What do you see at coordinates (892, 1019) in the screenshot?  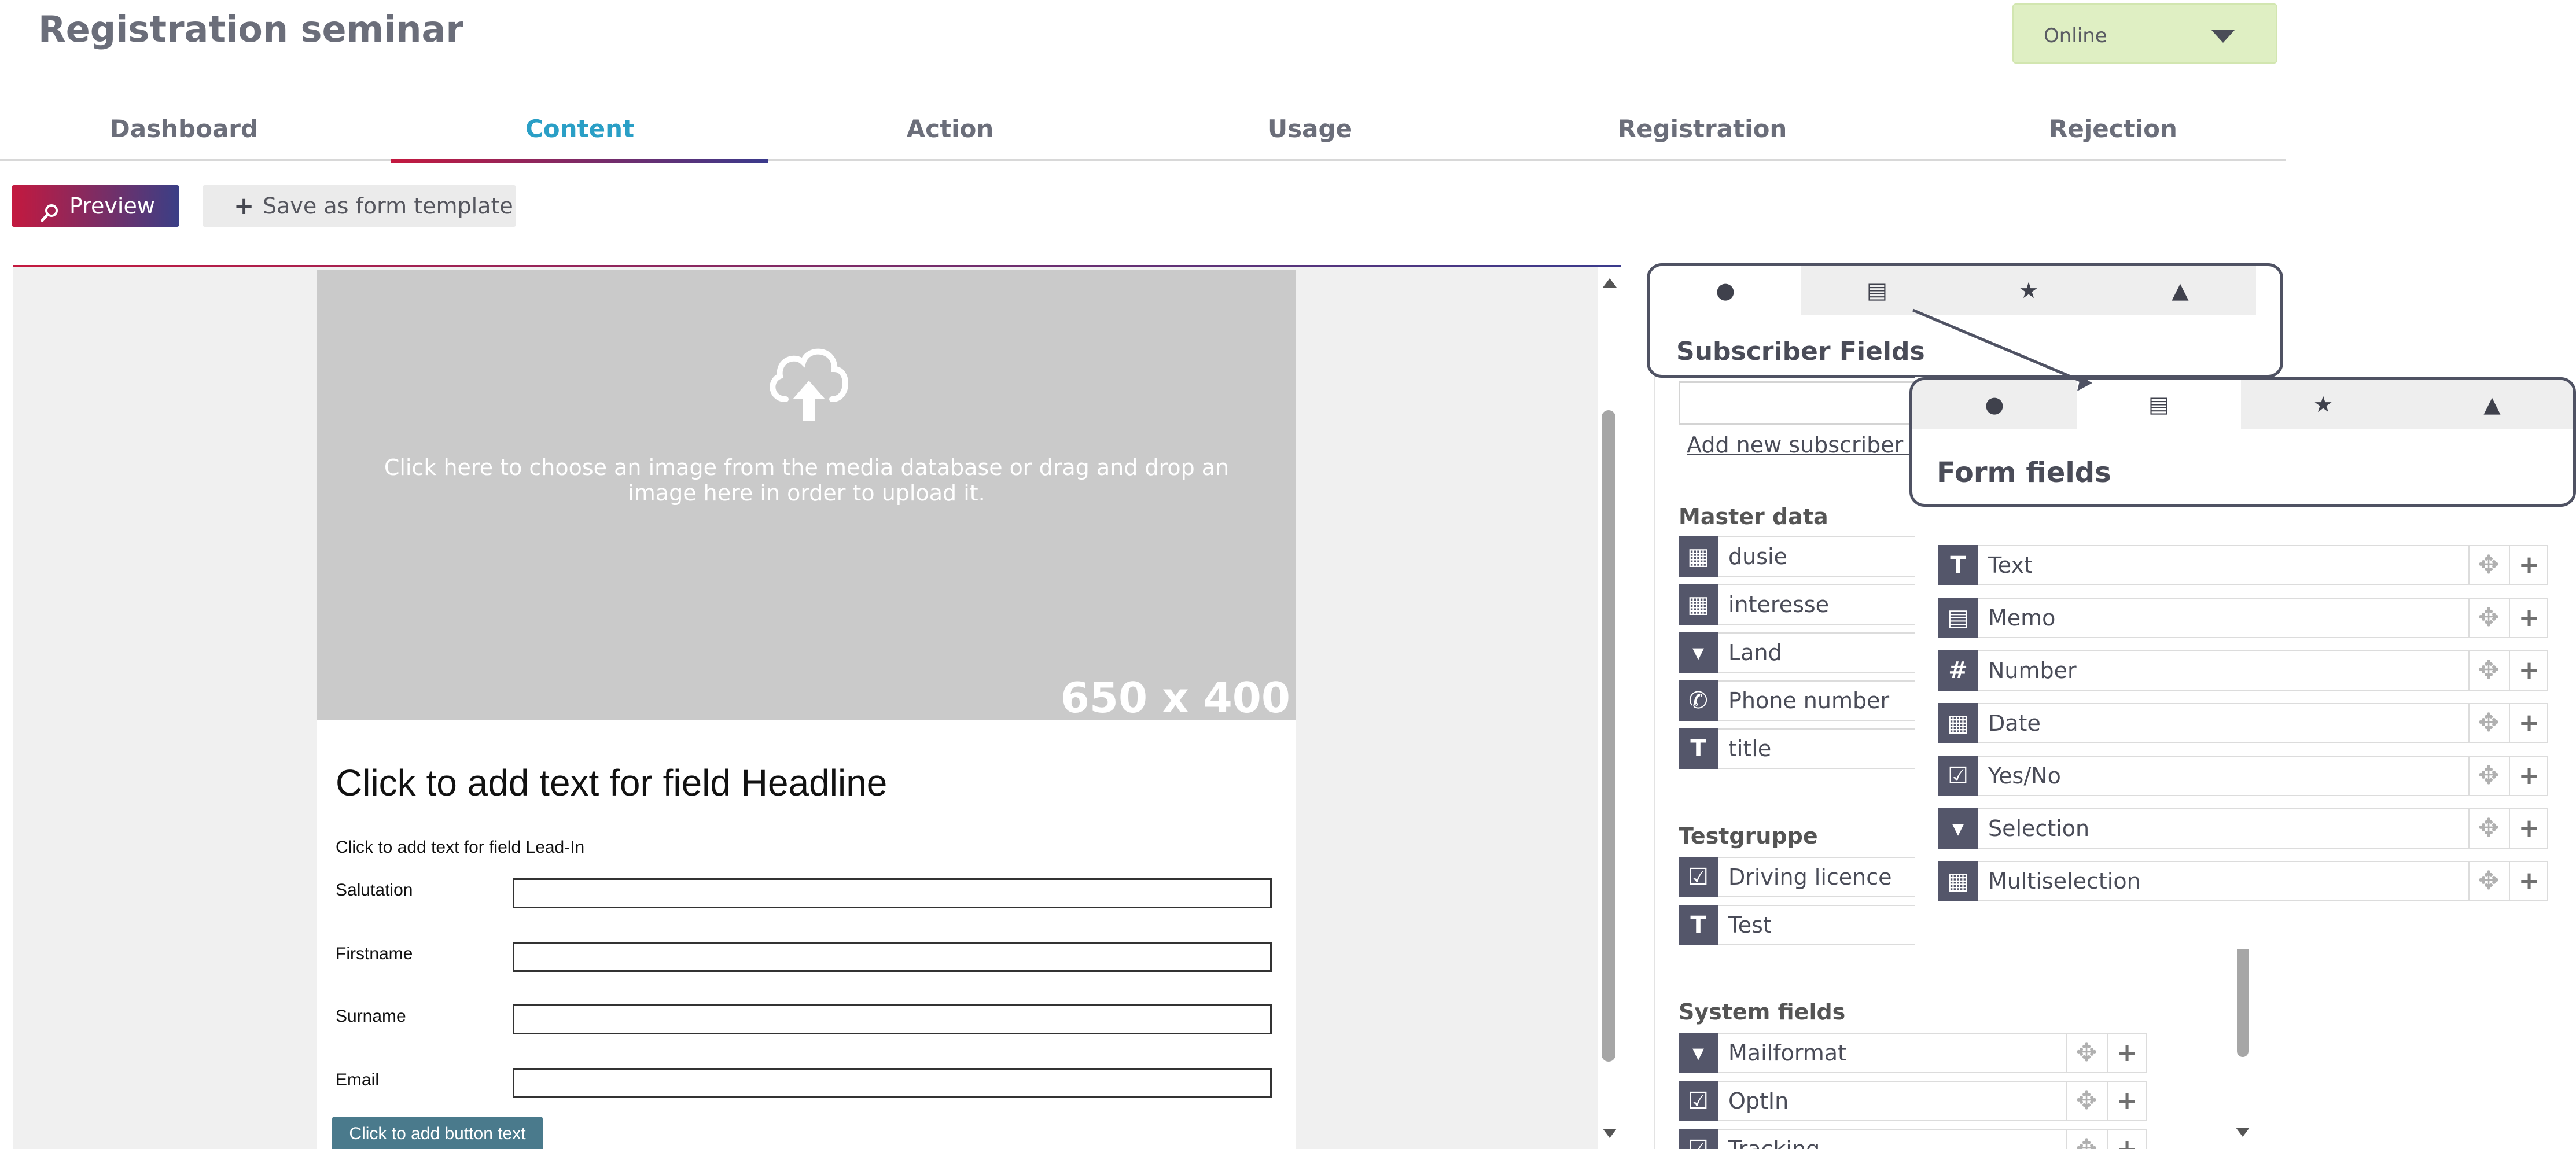 I see `surname-input` at bounding box center [892, 1019].